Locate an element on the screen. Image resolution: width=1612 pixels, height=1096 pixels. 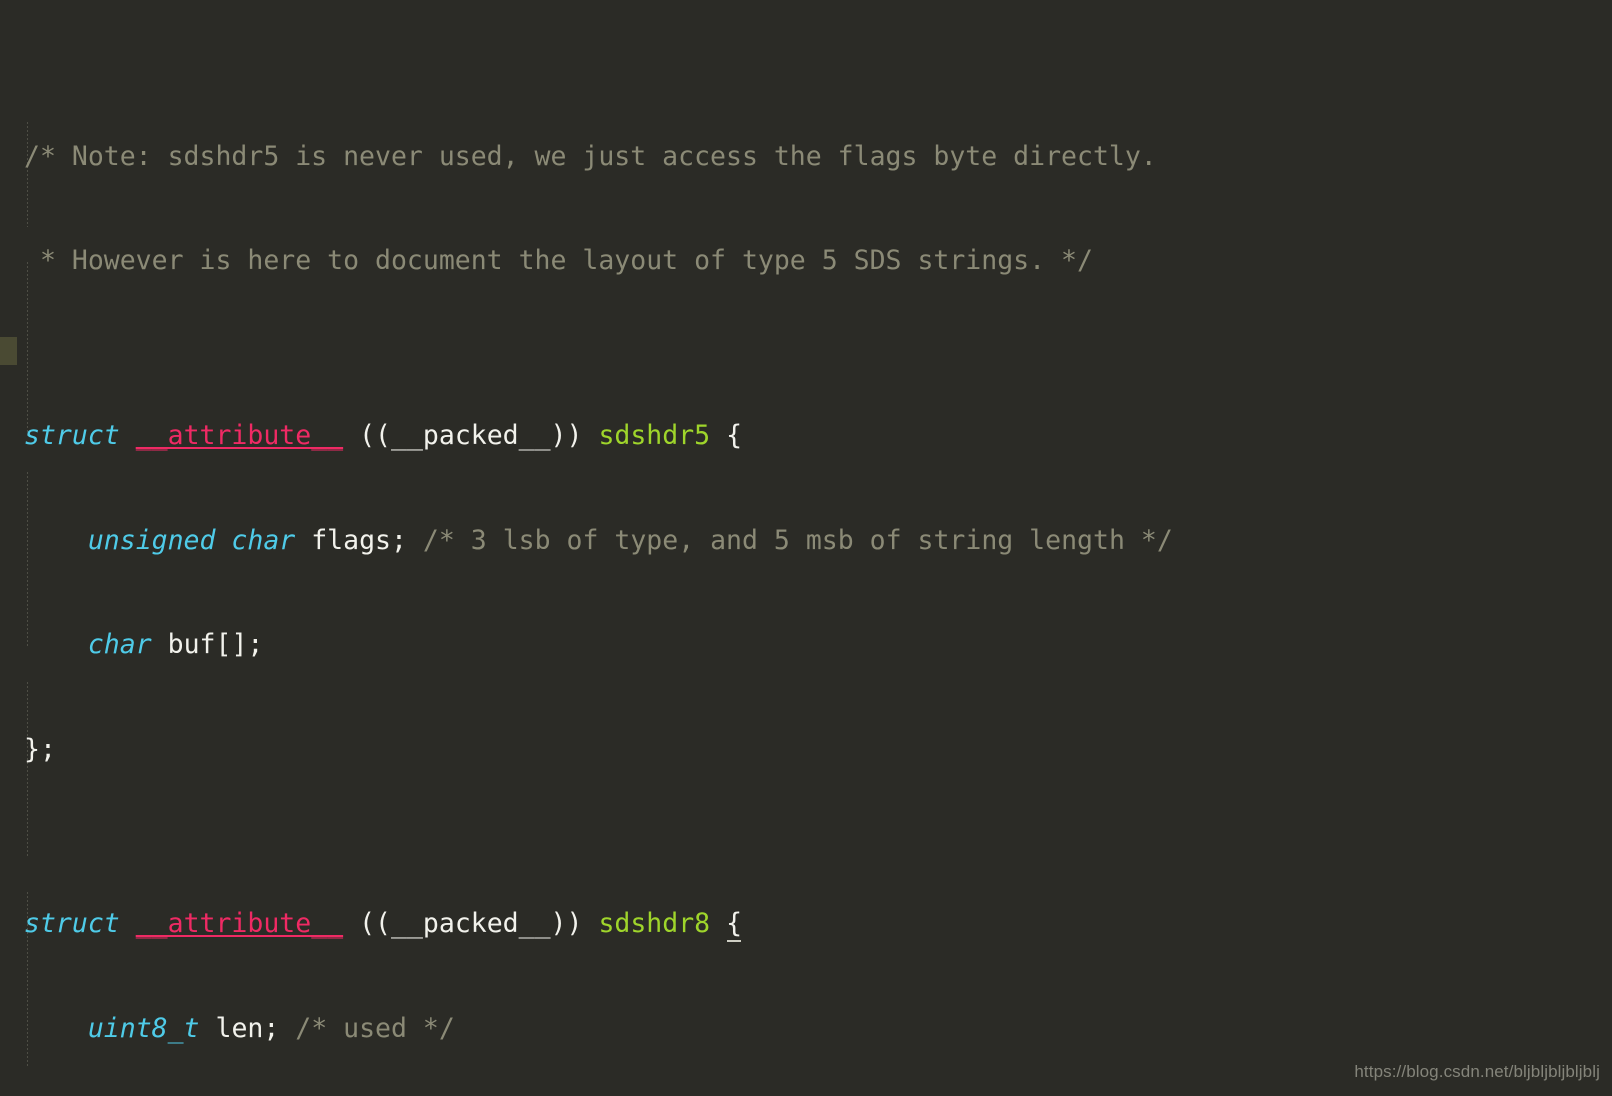
code-line: }; is located at coordinates (806, 750).